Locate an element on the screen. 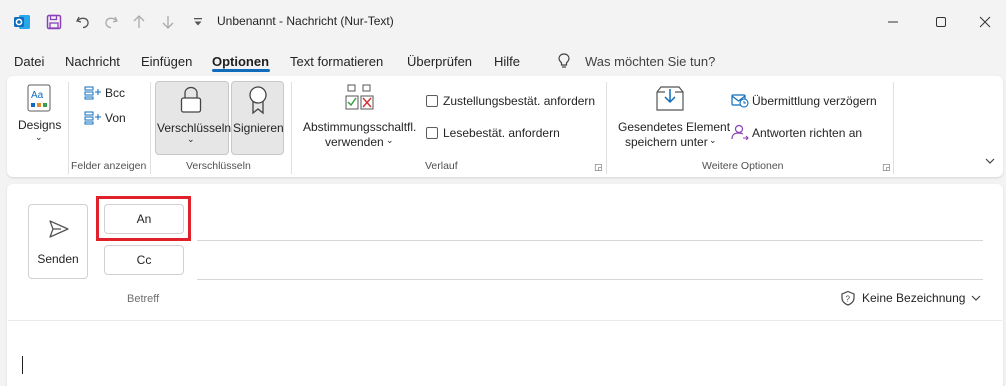 This screenshot has height=386, width=1006. tab-text-formatieren: Text formatieren is located at coordinates (336, 61).